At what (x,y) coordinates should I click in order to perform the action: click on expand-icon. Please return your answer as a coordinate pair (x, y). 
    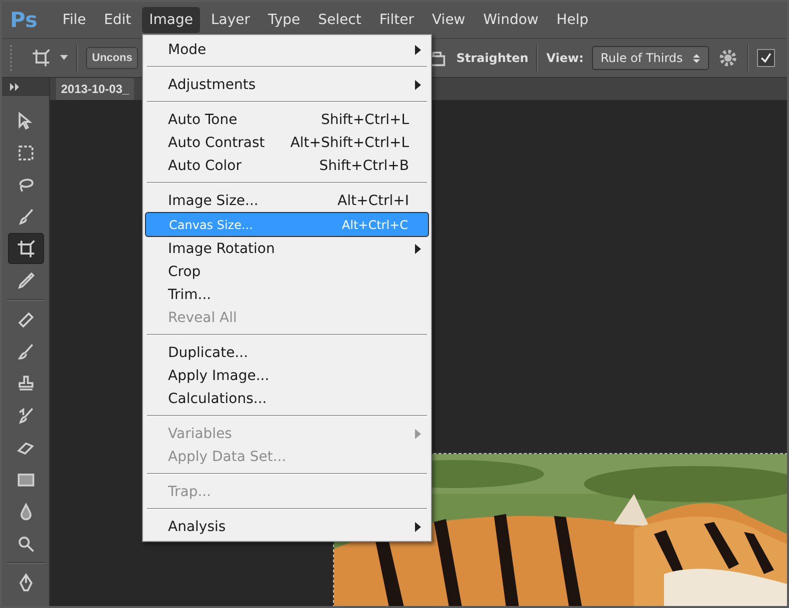
    Looking at the image, I should click on (15, 87).